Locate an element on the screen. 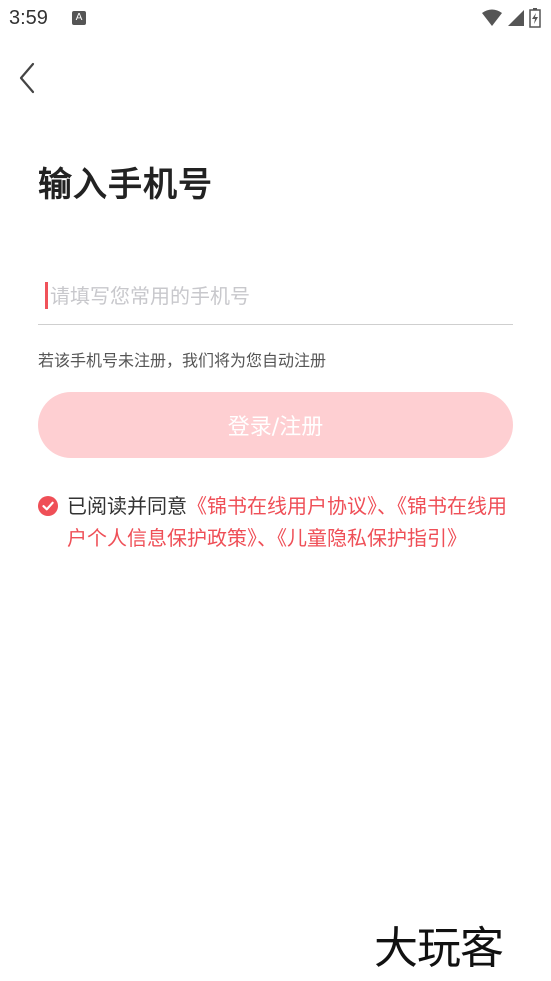 The height and width of the screenshot is (981, 551). login-register-button: 登录/注册 is located at coordinates (275, 425).